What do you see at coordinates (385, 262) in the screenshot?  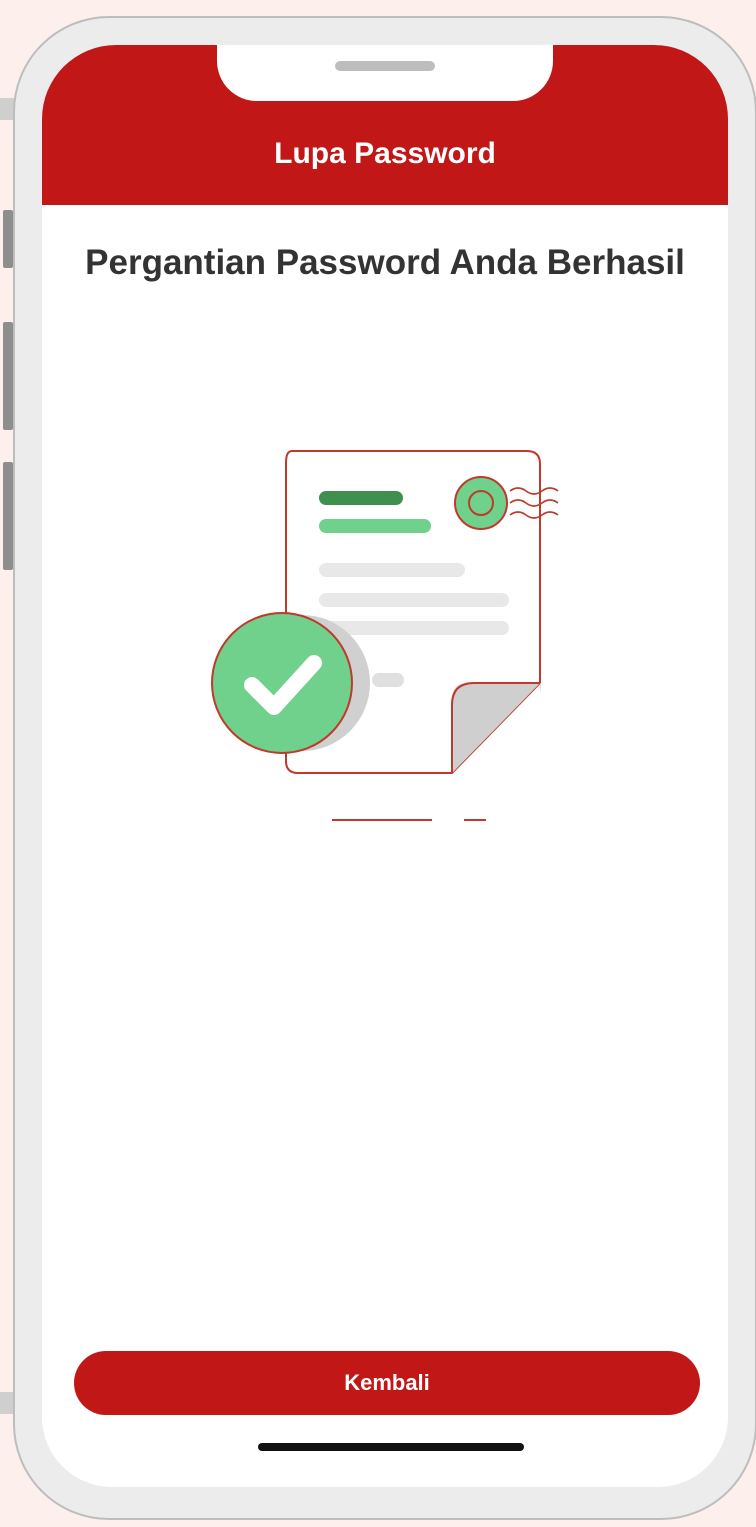 I see `page-title: Pergantian Password Anda Berhasil` at bounding box center [385, 262].